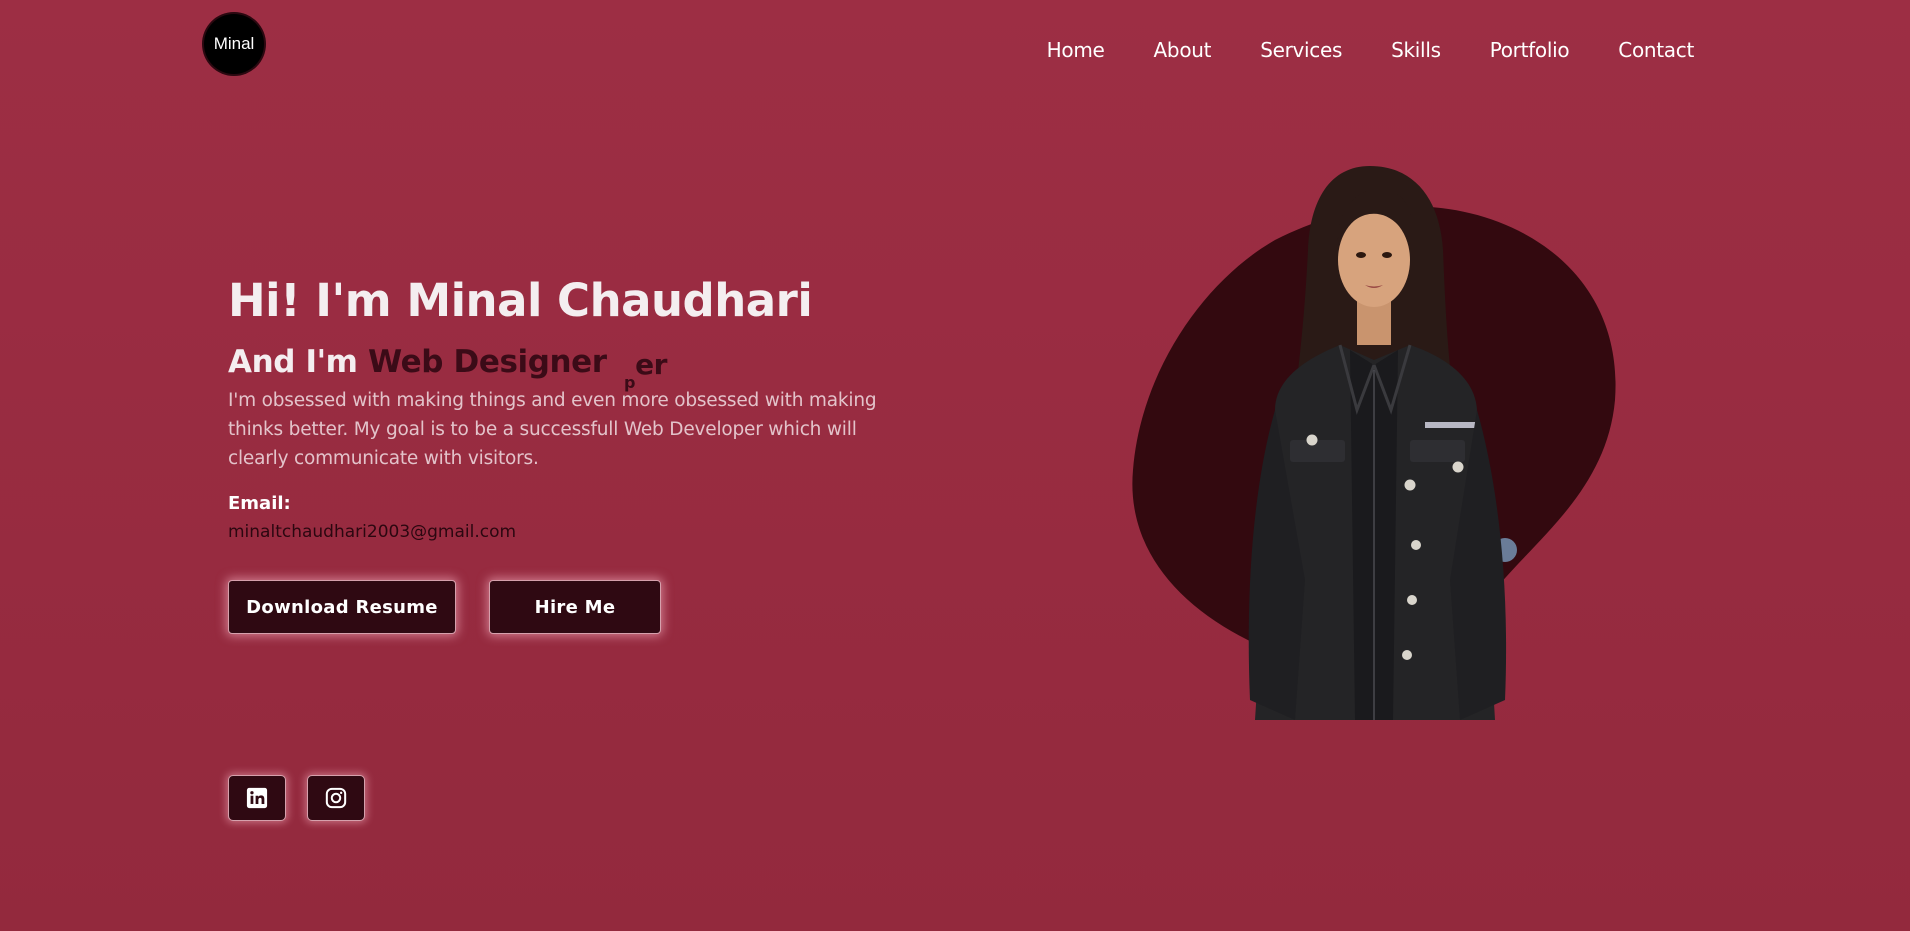 The width and height of the screenshot is (1910, 931). Describe the element at coordinates (372, 532) in the screenshot. I see `email-value: minaltchaudhari2003@gmail.com` at that location.